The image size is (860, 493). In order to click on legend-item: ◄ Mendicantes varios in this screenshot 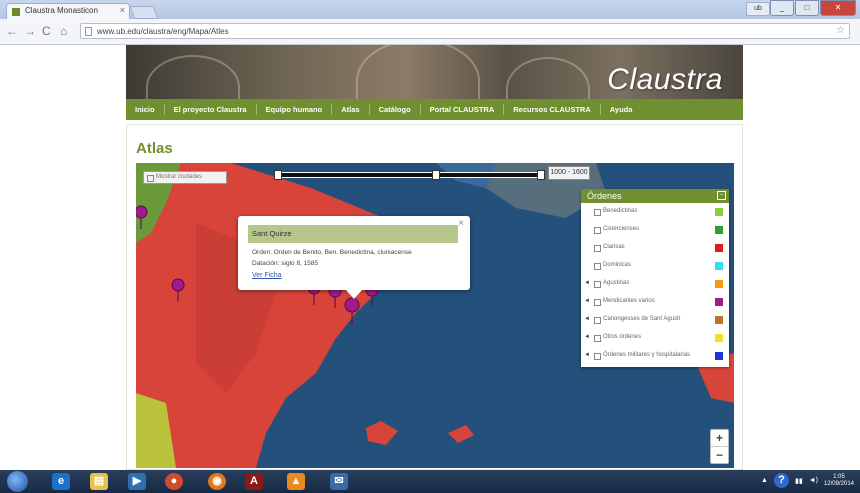, I will do `click(655, 302)`.